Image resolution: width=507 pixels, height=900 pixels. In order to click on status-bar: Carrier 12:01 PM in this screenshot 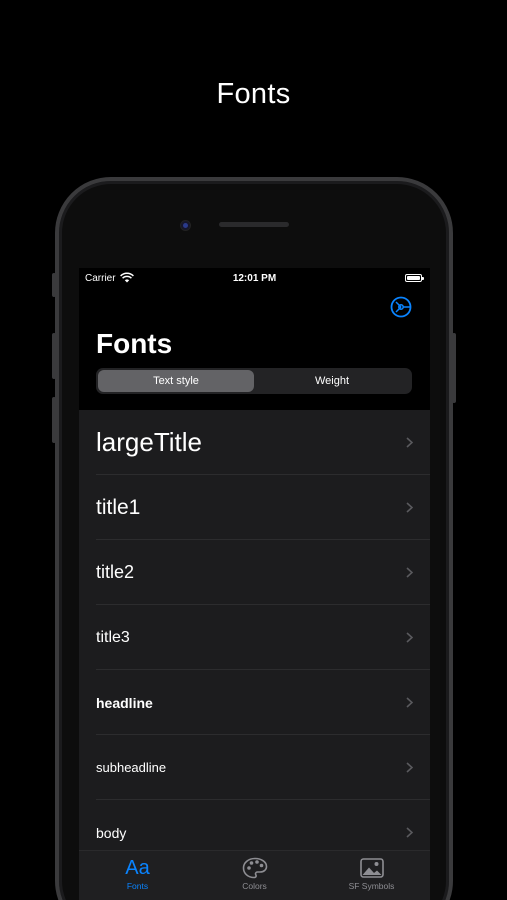, I will do `click(254, 279)`.